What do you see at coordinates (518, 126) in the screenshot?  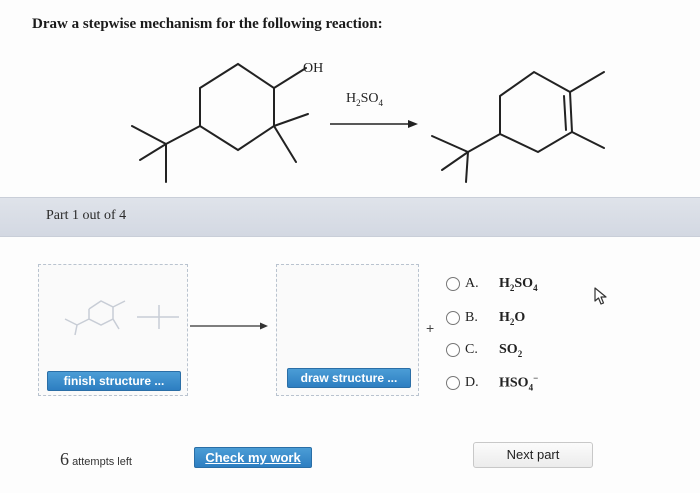 I see `product-structure` at bounding box center [518, 126].